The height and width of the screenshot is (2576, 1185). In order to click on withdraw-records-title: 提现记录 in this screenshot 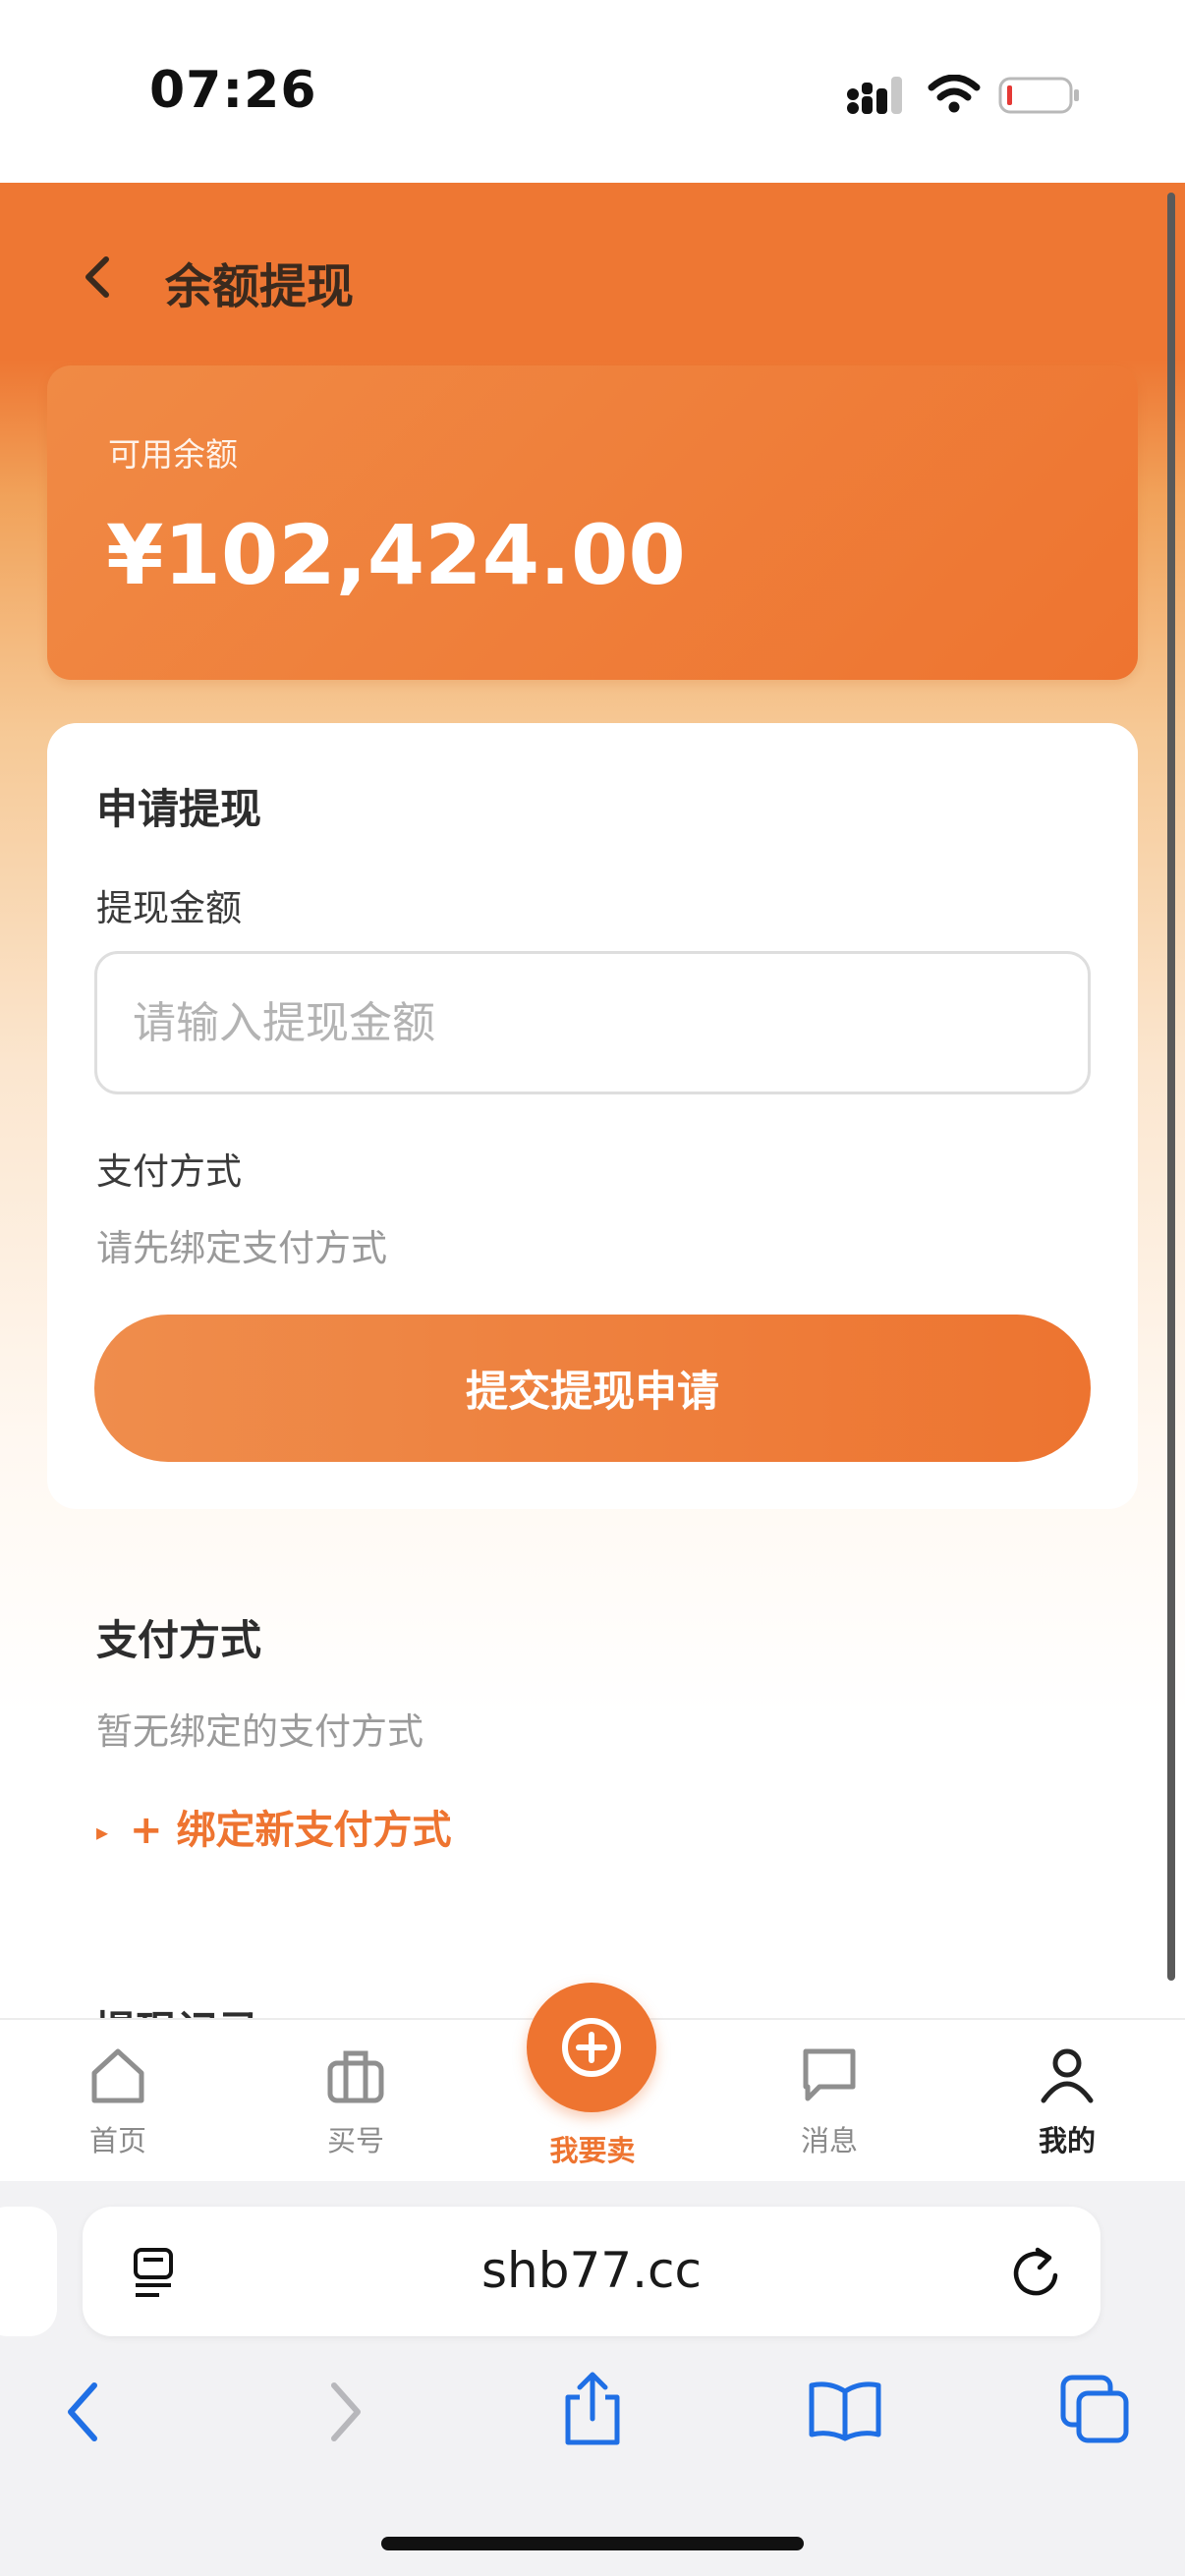, I will do `click(177, 2008)`.